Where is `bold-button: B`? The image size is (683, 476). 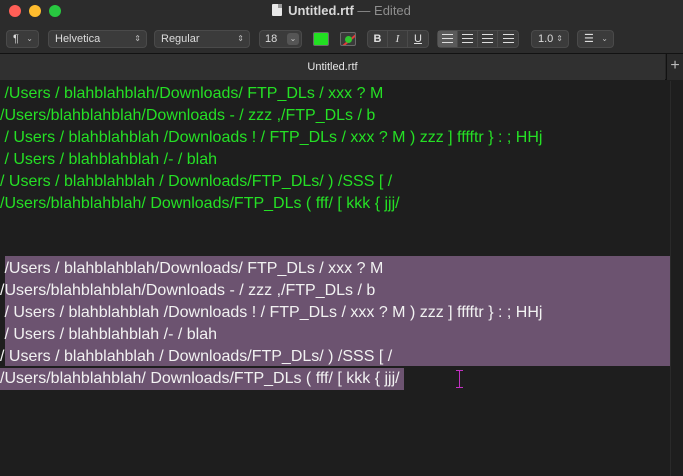
bold-button: B is located at coordinates (378, 39).